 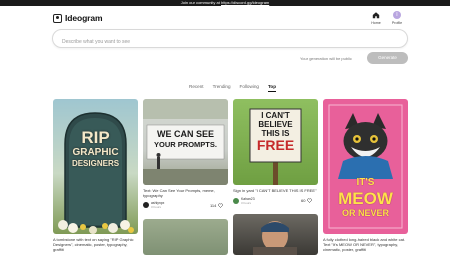 I want to click on tab-following: Following, so click(x=249, y=88).